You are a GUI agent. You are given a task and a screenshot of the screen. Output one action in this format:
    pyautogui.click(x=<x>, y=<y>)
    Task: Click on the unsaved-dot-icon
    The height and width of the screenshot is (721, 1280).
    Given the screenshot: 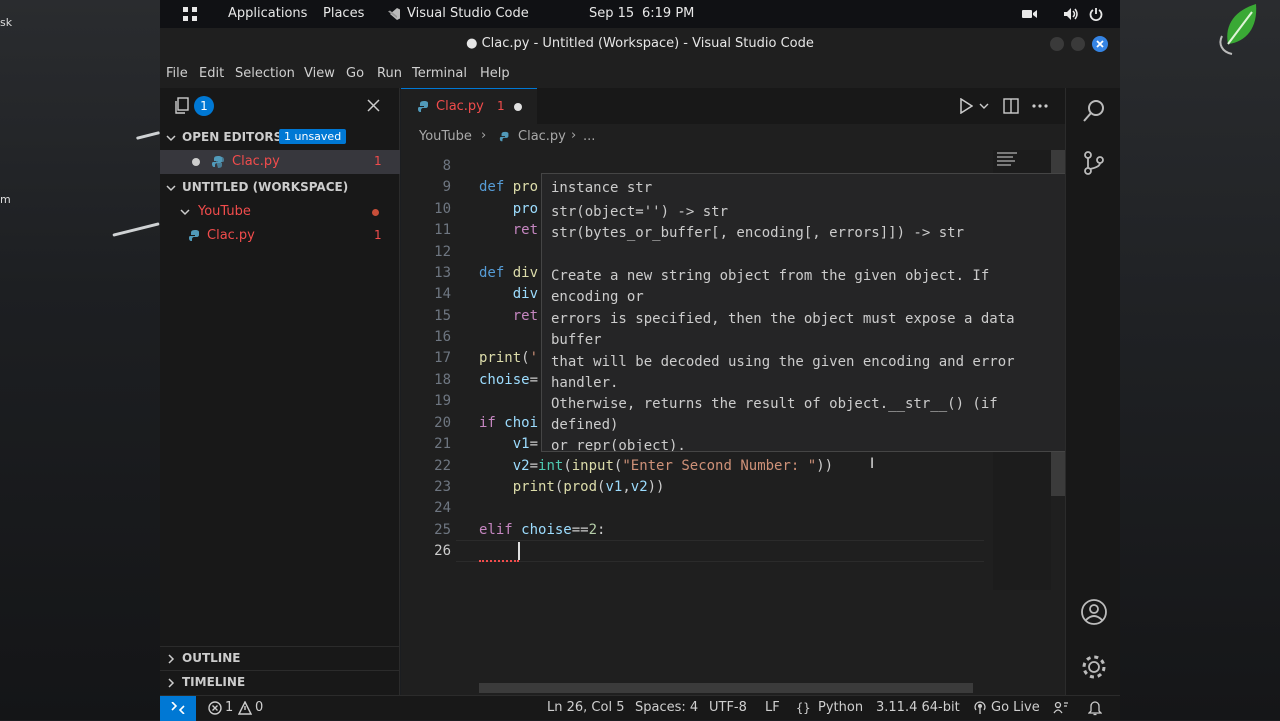 What is the action you would take?
    pyautogui.click(x=196, y=162)
    